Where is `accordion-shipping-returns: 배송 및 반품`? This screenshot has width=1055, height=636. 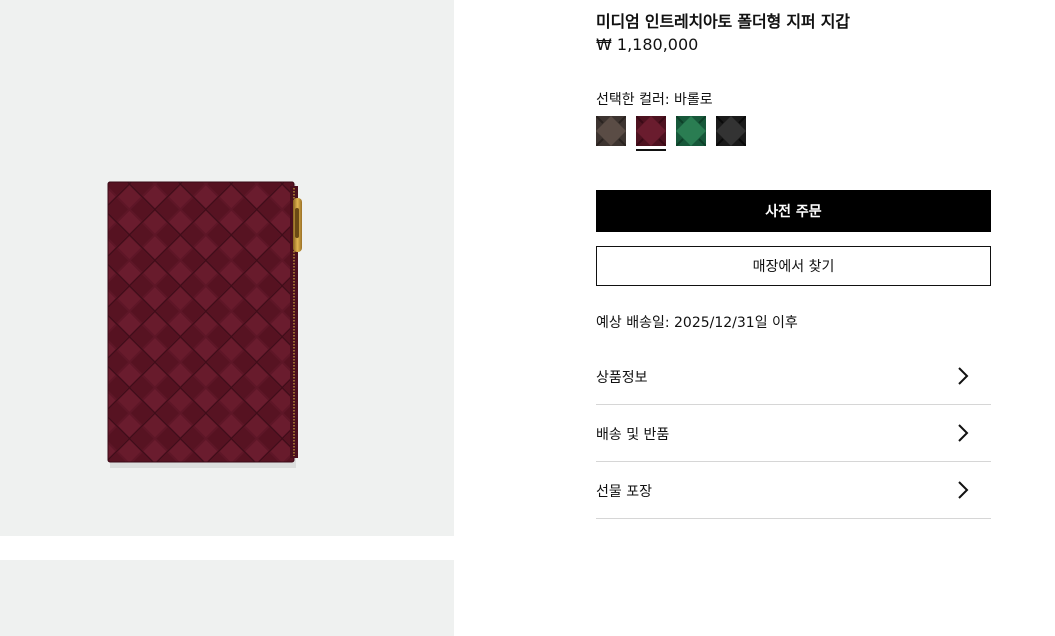 accordion-shipping-returns: 배송 및 반품 is located at coordinates (793, 433).